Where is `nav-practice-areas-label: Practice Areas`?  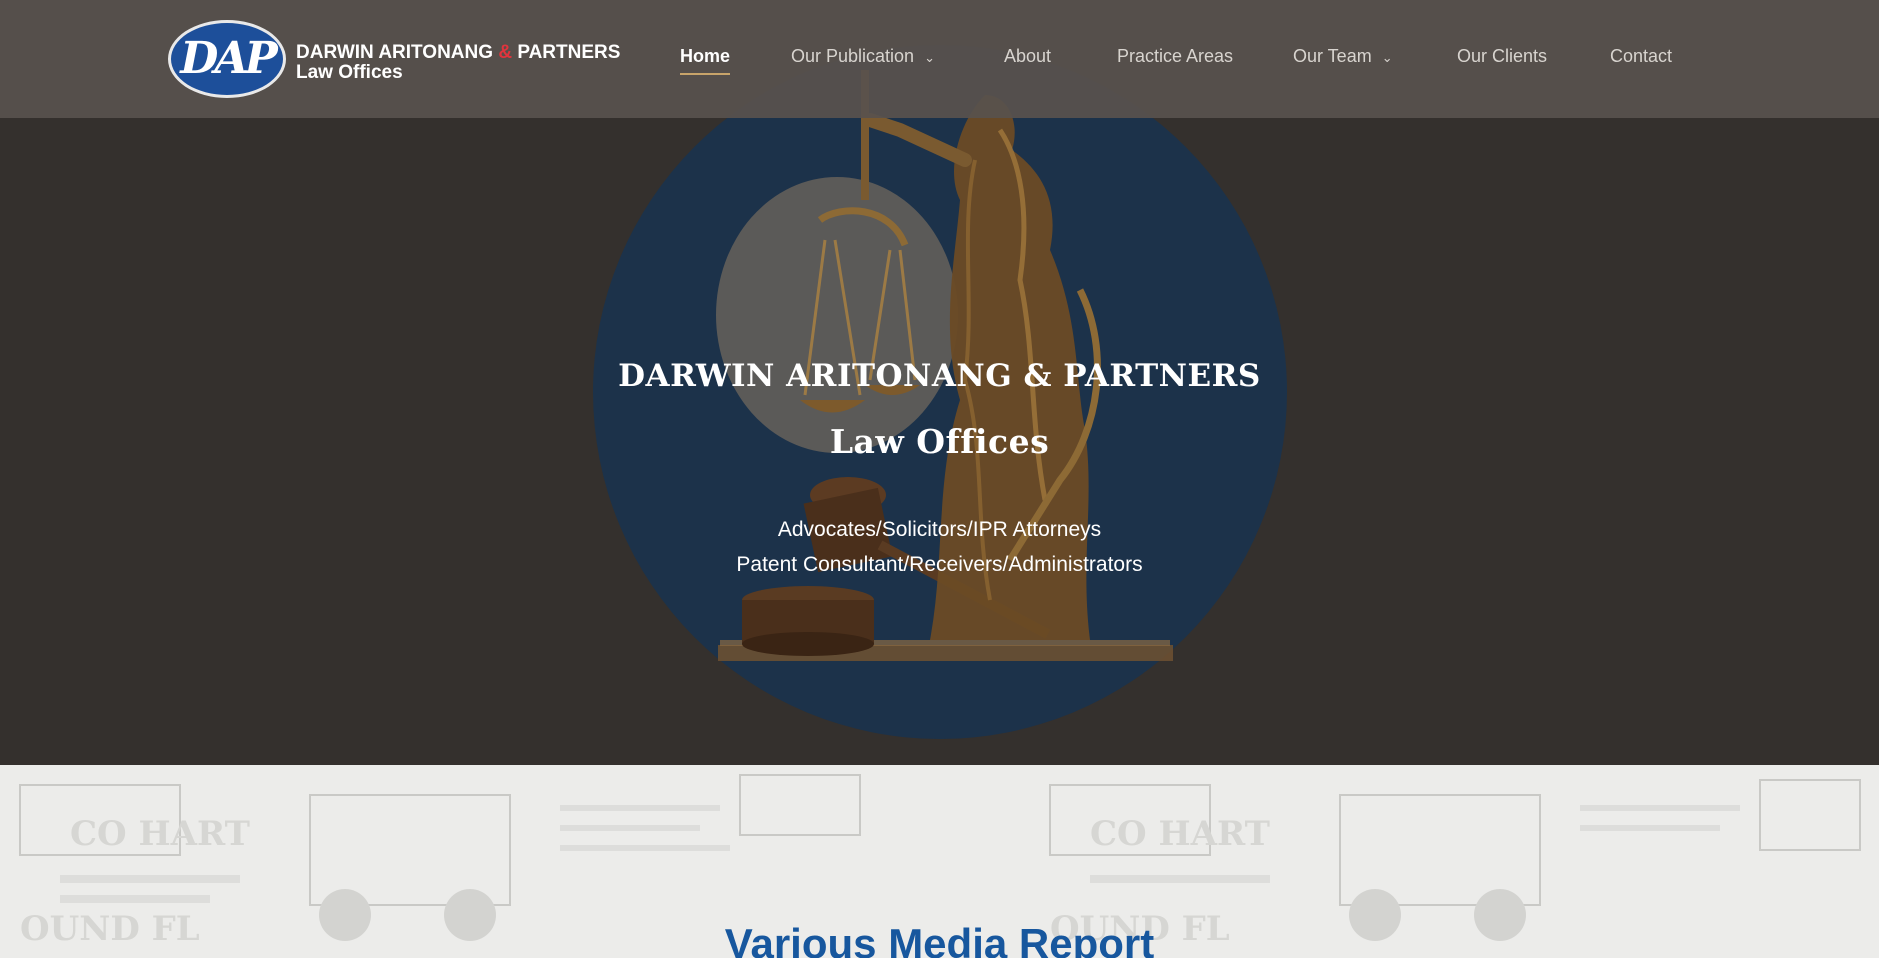
nav-practice-areas-label: Practice Areas is located at coordinates (1175, 56).